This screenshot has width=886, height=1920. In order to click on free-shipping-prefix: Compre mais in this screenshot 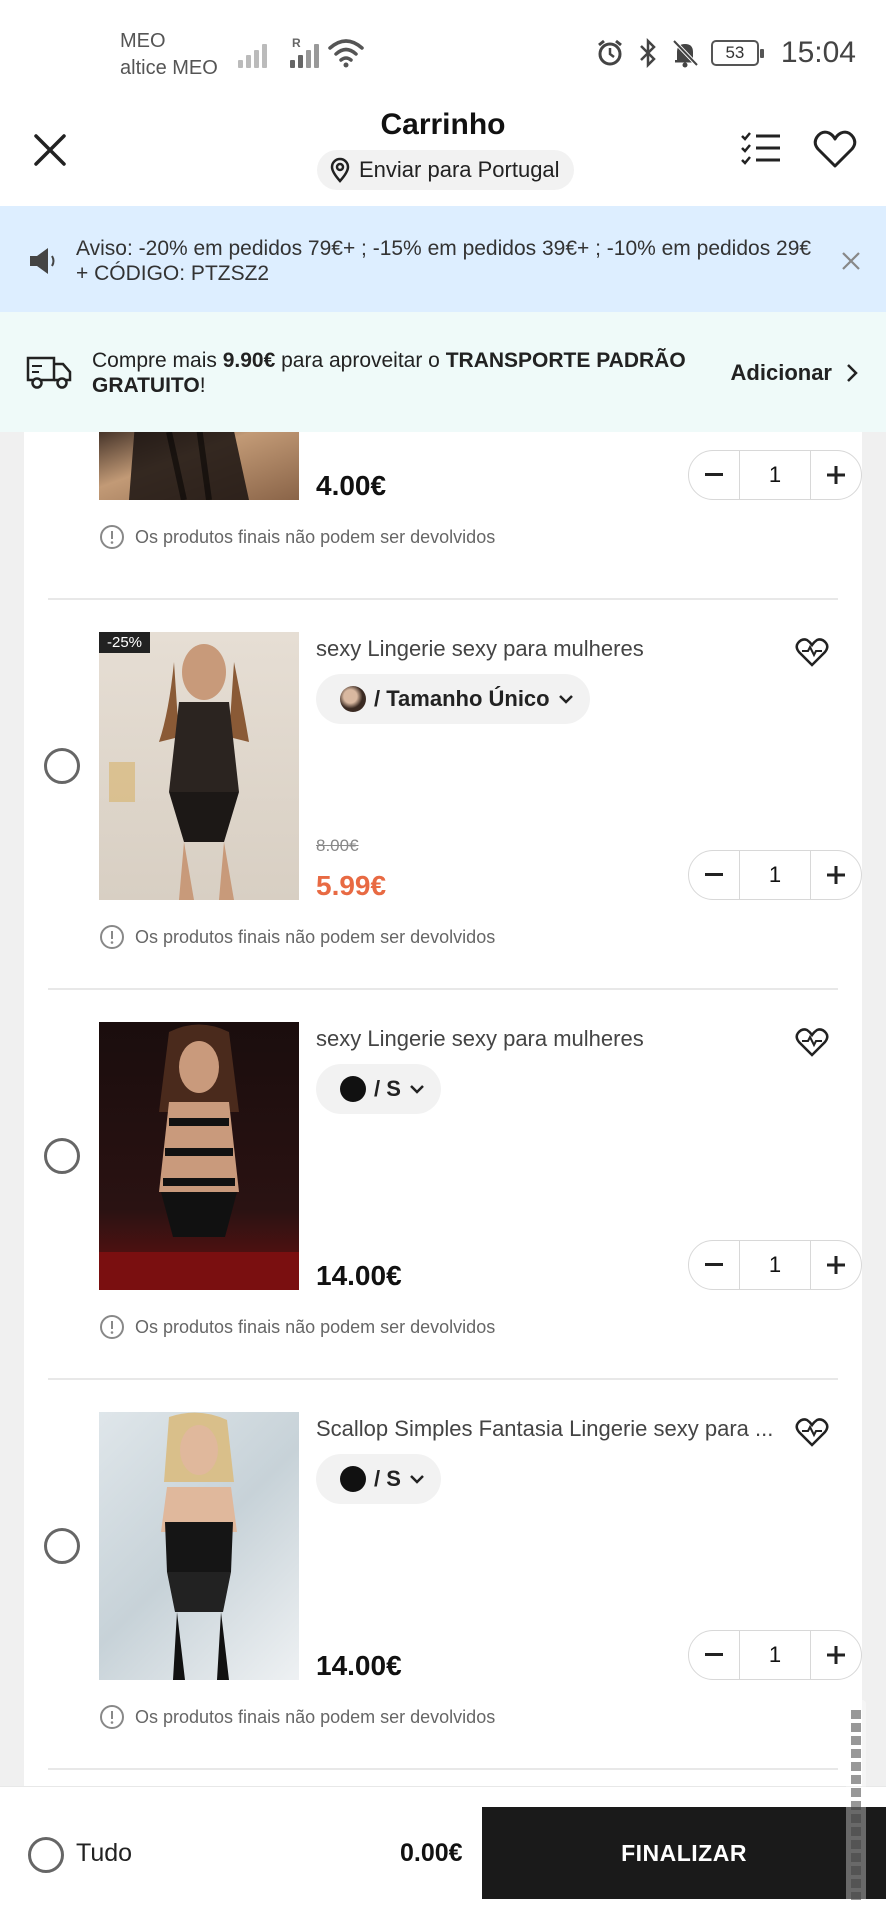, I will do `click(157, 360)`.